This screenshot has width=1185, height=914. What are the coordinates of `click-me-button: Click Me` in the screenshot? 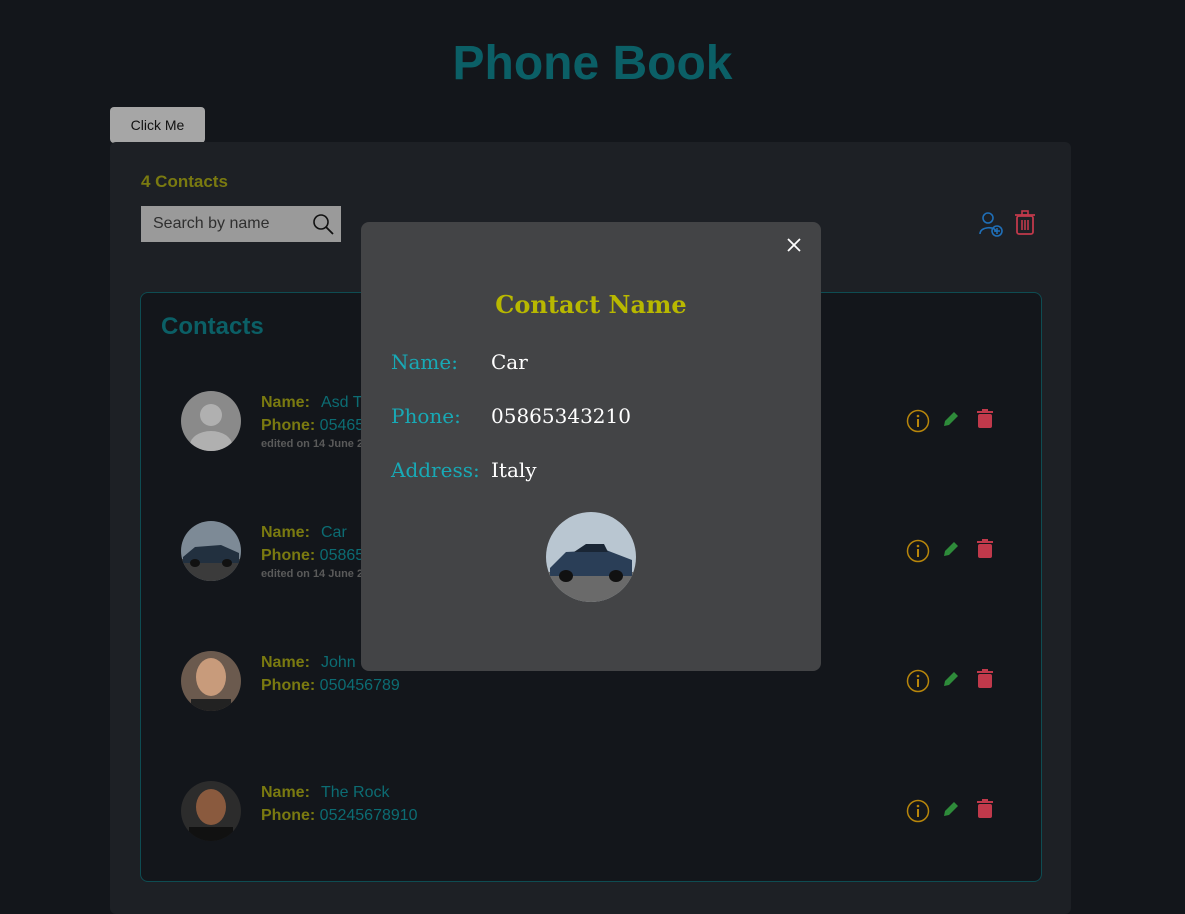 It's located at (157, 125).